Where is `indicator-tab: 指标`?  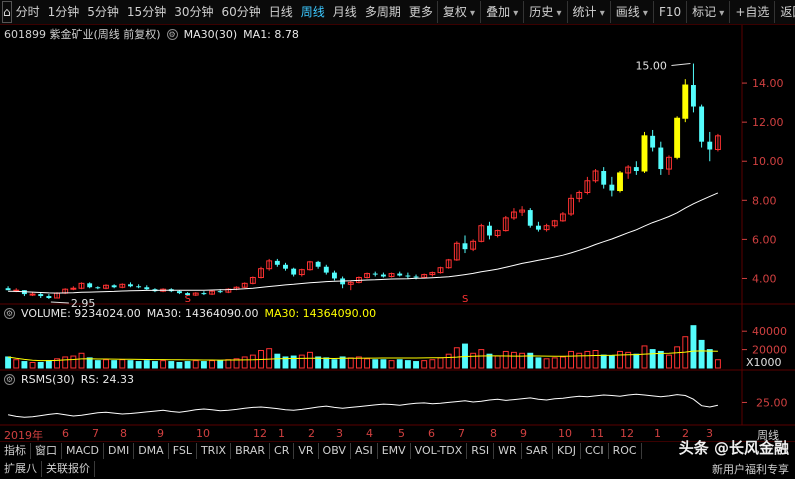
indicator-tab: 指标 is located at coordinates (15, 450).